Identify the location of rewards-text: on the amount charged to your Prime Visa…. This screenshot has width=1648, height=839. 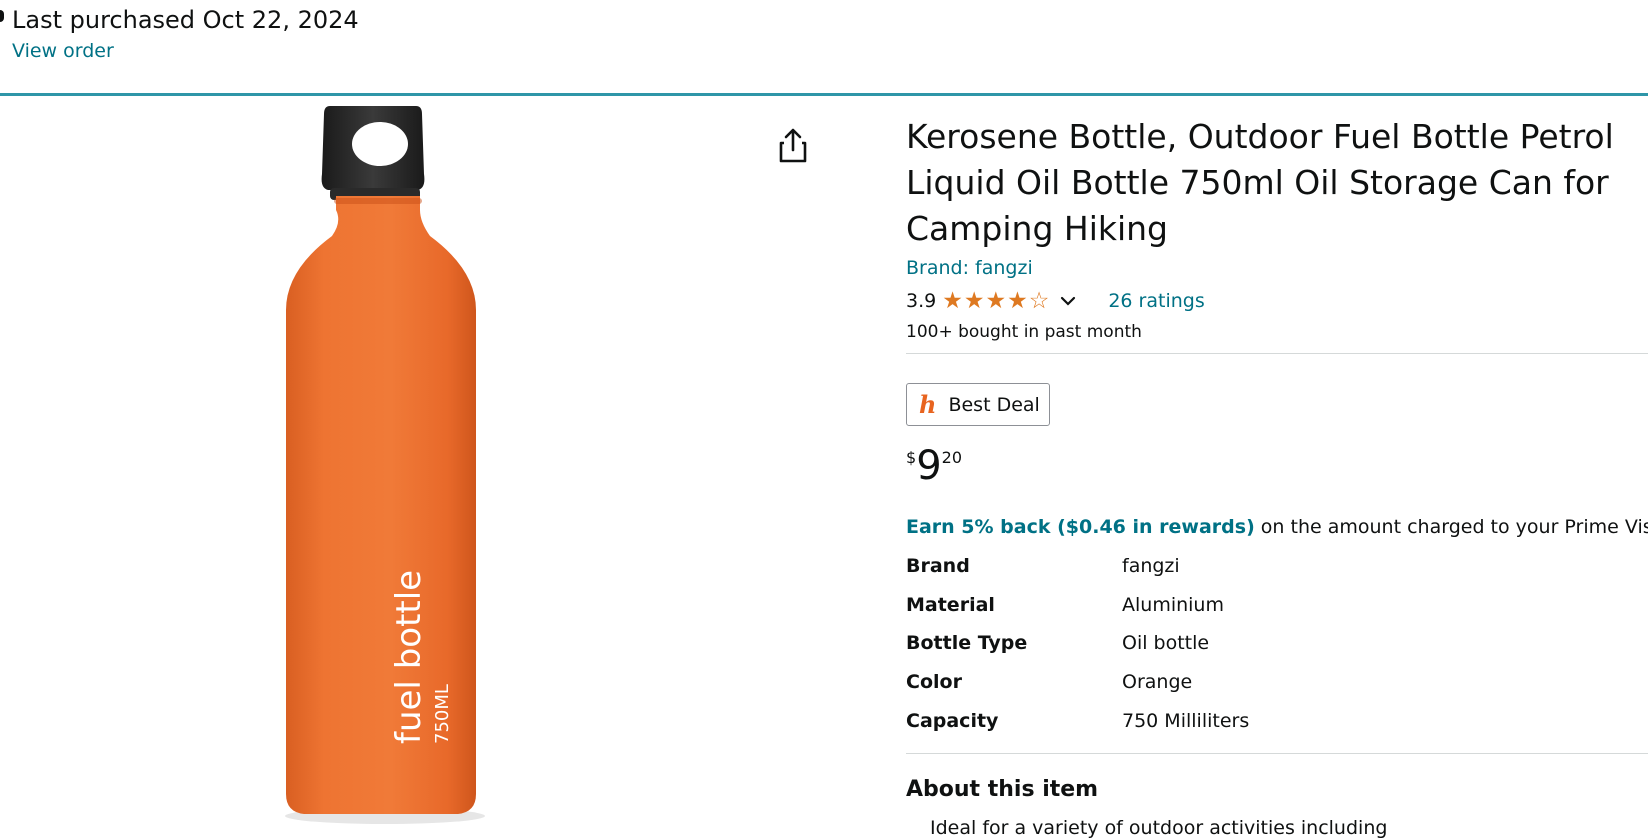
(1451, 527).